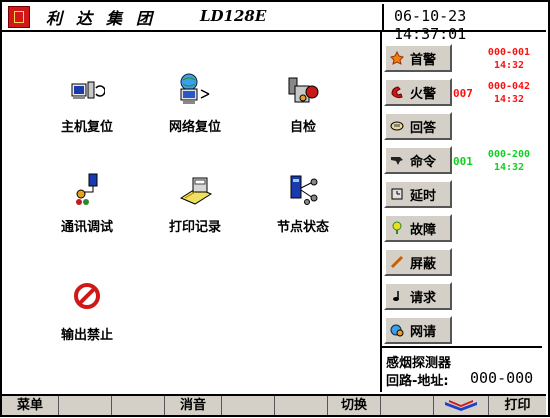 The height and width of the screenshot is (418, 550). Describe the element at coordinates (193, 405) in the screenshot. I see `silence-button: 消音` at that location.